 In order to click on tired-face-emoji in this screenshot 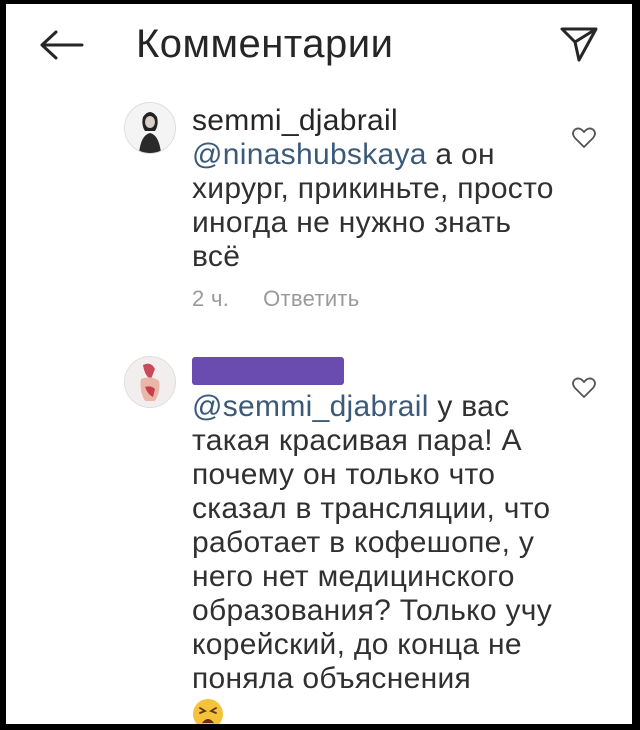, I will do `click(208, 711)`.